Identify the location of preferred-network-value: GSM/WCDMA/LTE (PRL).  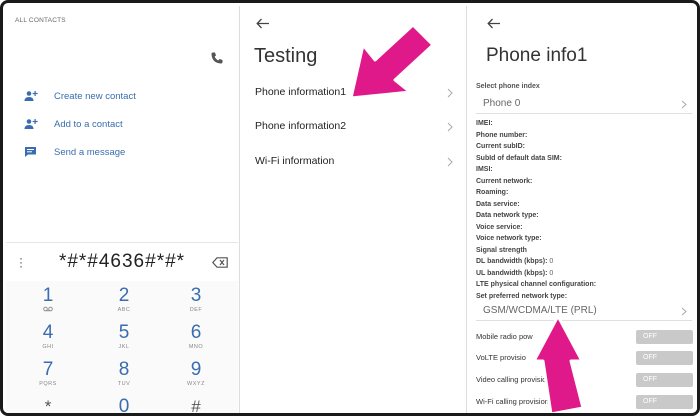
(540, 310).